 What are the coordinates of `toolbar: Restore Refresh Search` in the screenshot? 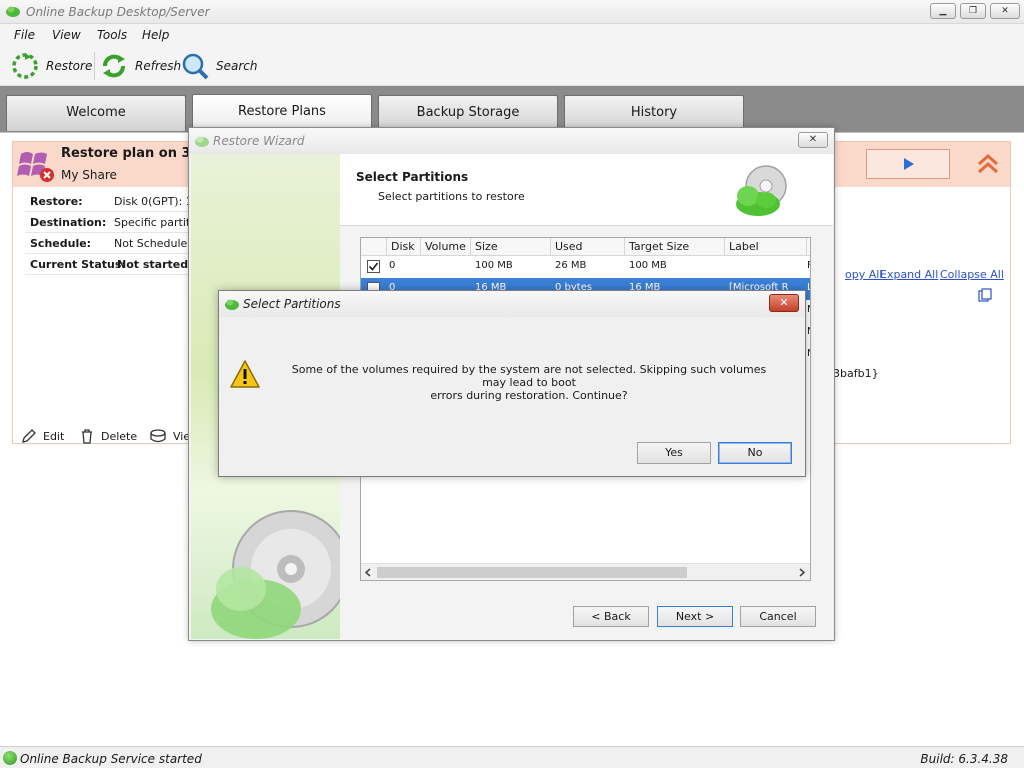 It's located at (512, 66).